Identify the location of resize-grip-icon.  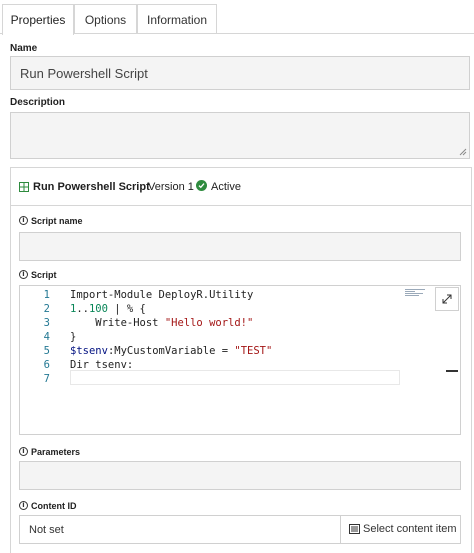
(463, 152).